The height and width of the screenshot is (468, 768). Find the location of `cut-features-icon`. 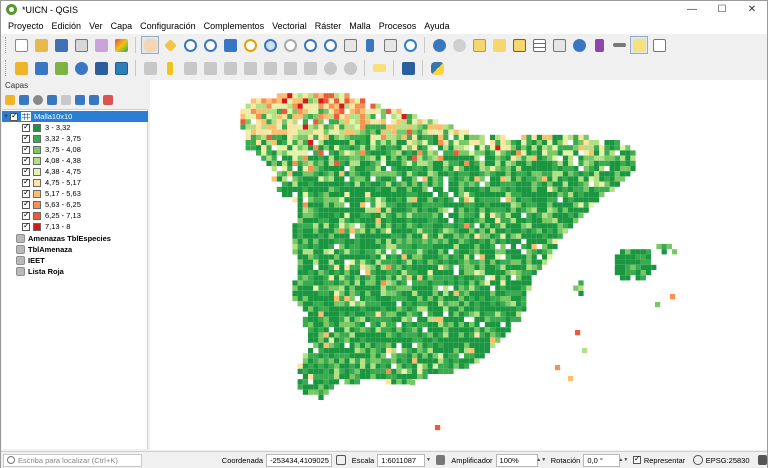

cut-features-icon is located at coordinates (270, 68).